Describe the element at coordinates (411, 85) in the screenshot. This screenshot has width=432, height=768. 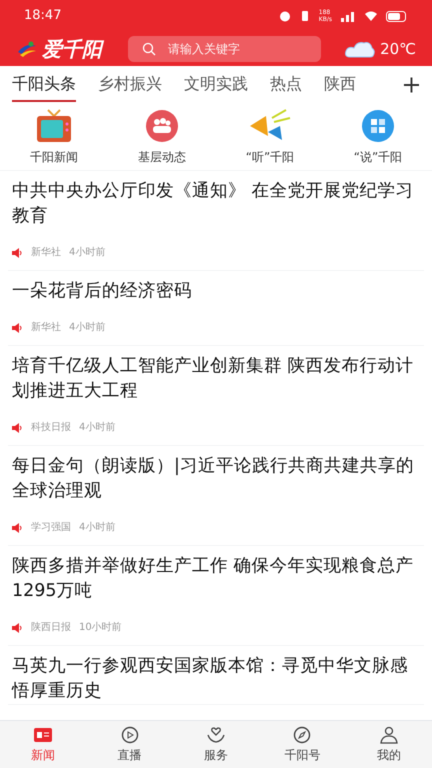
I see `add-icon` at that location.